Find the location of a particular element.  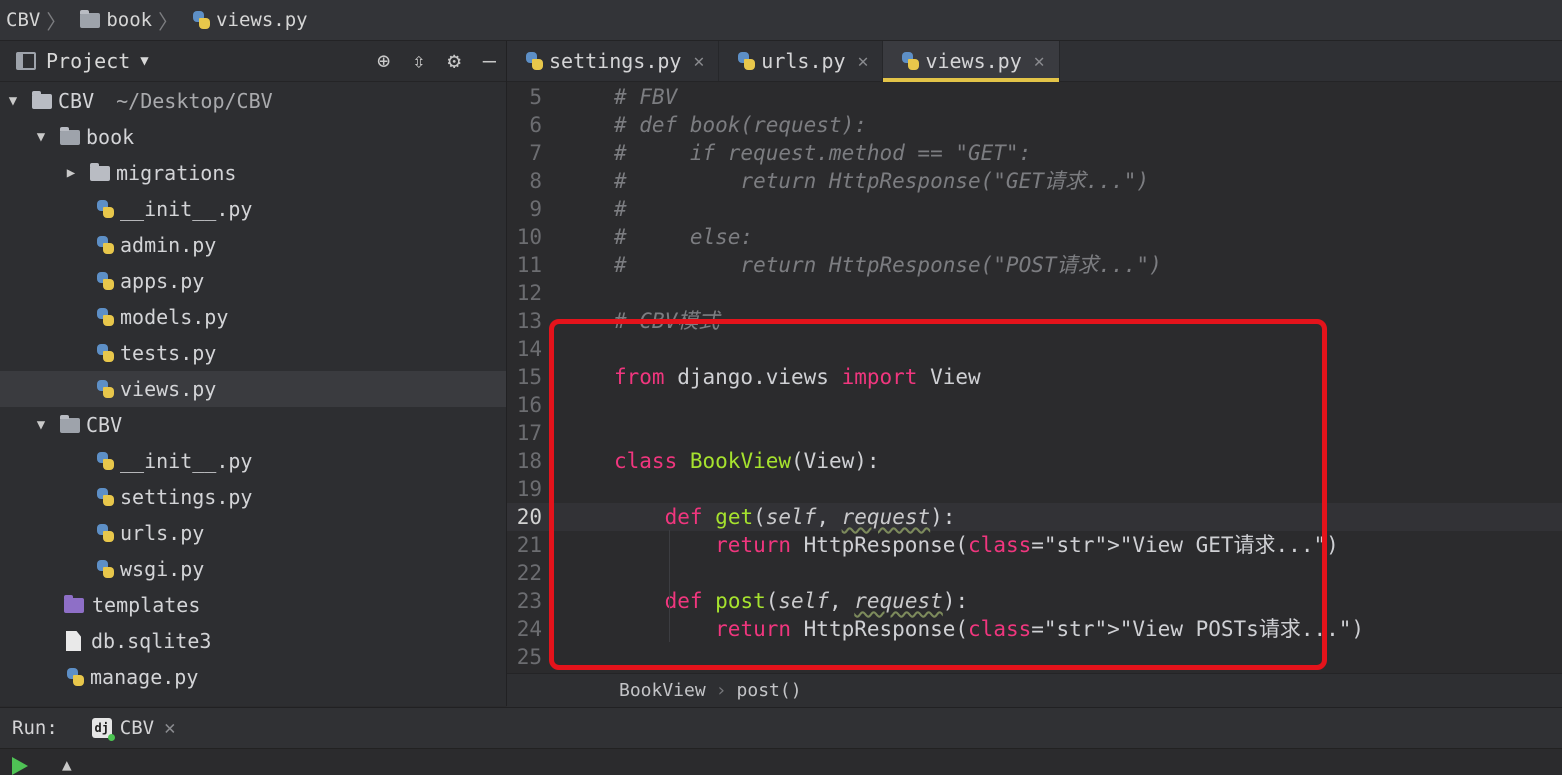

code-line: 10 # else: is located at coordinates (1034, 237).